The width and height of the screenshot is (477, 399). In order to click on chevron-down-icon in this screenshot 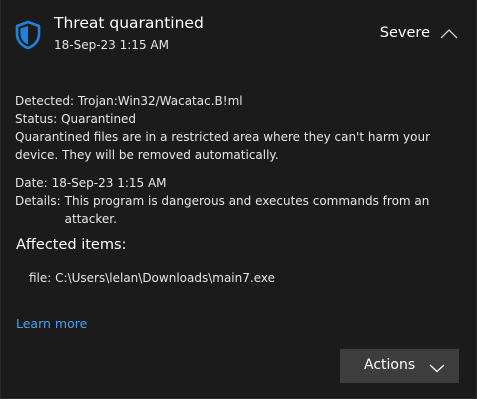, I will do `click(437, 367)`.